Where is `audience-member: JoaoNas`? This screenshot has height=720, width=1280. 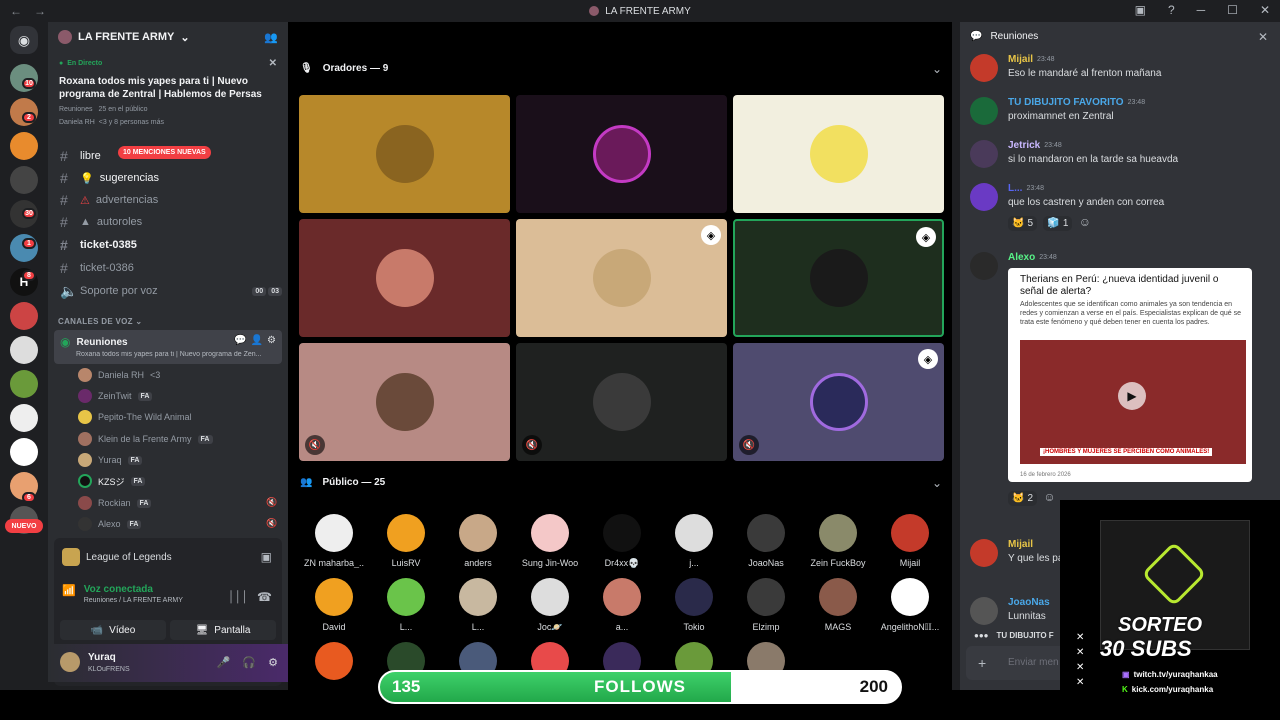
audience-member: JoaoNas is located at coordinates (766, 541).